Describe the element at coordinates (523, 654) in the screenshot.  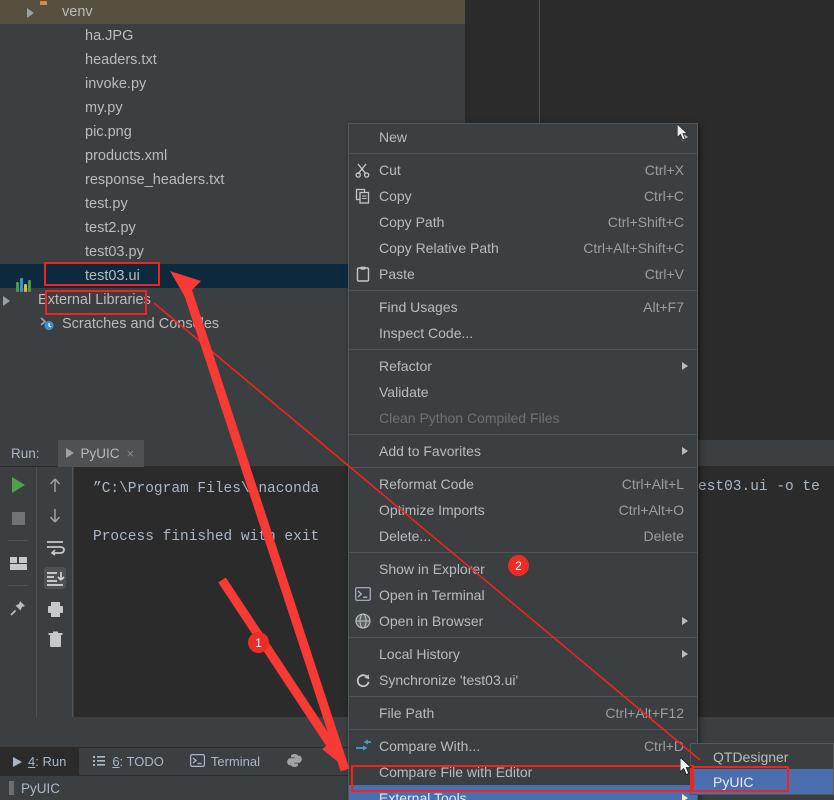
I see `menu-item-local-history: Local History` at that location.